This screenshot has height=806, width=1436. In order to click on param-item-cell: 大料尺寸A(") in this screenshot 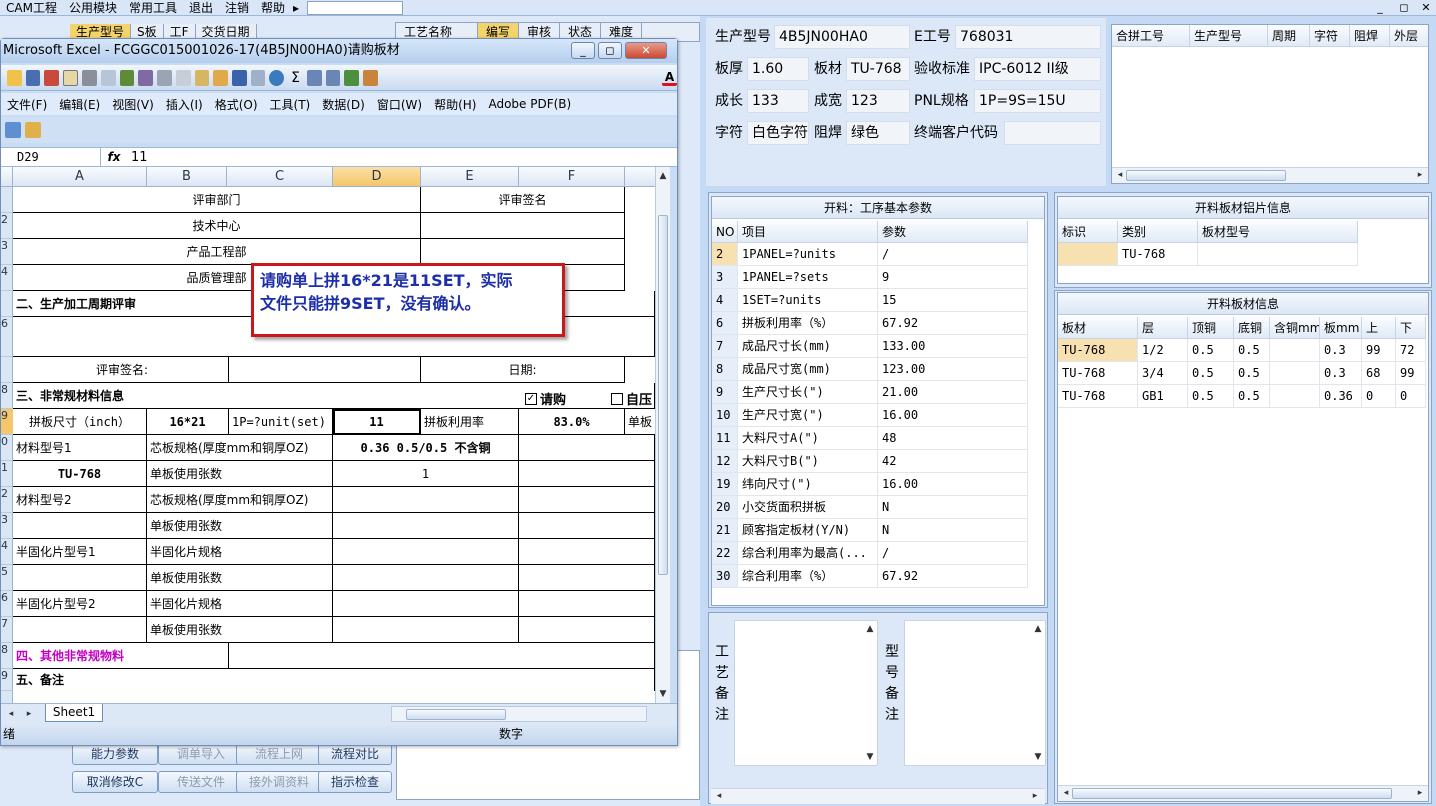, I will do `click(808, 438)`.